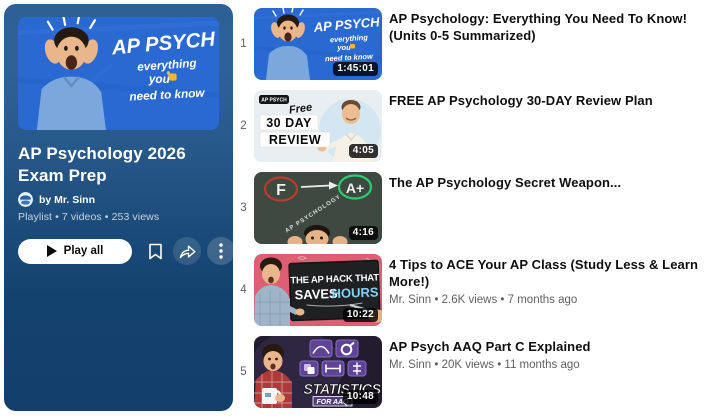 The image size is (707, 418). What do you see at coordinates (243, 290) in the screenshot?
I see `video-index: 4` at bounding box center [243, 290].